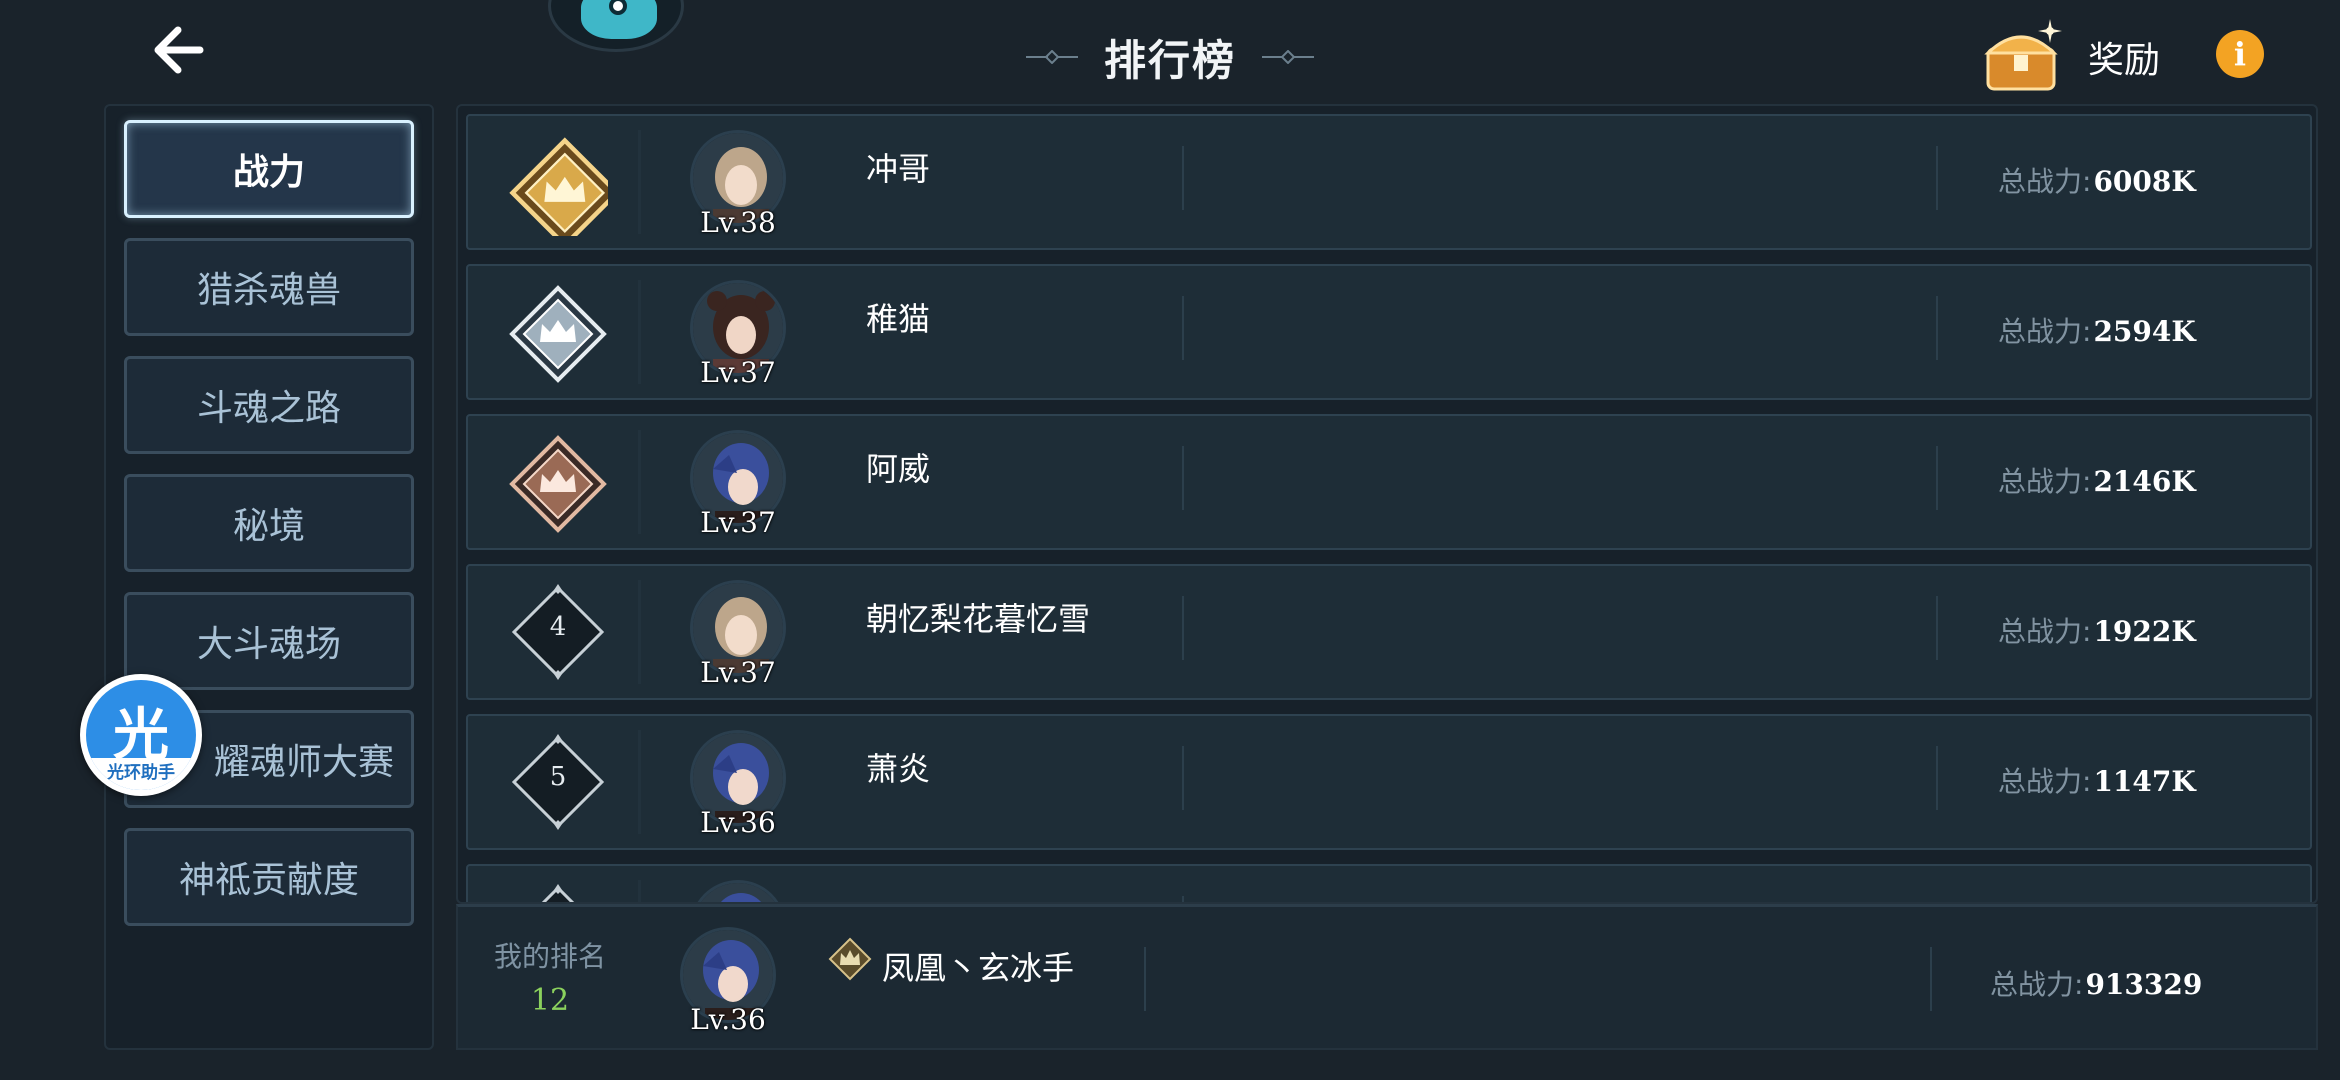 This screenshot has width=2340, height=1080. Describe the element at coordinates (1389, 332) in the screenshot. I see `ranking-row: Lv.37 稚猫 总战力:2594K` at that location.